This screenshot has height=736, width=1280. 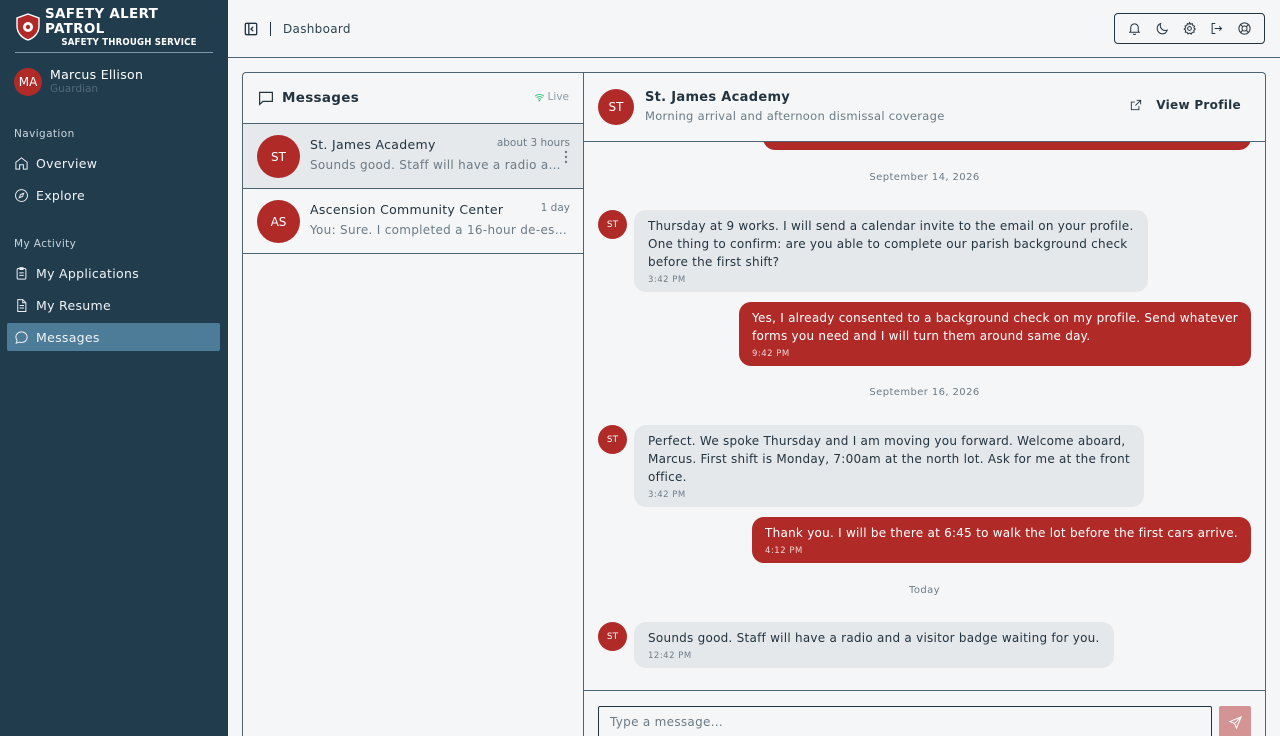 What do you see at coordinates (555, 208) in the screenshot?
I see `conversation-time: 1 day` at bounding box center [555, 208].